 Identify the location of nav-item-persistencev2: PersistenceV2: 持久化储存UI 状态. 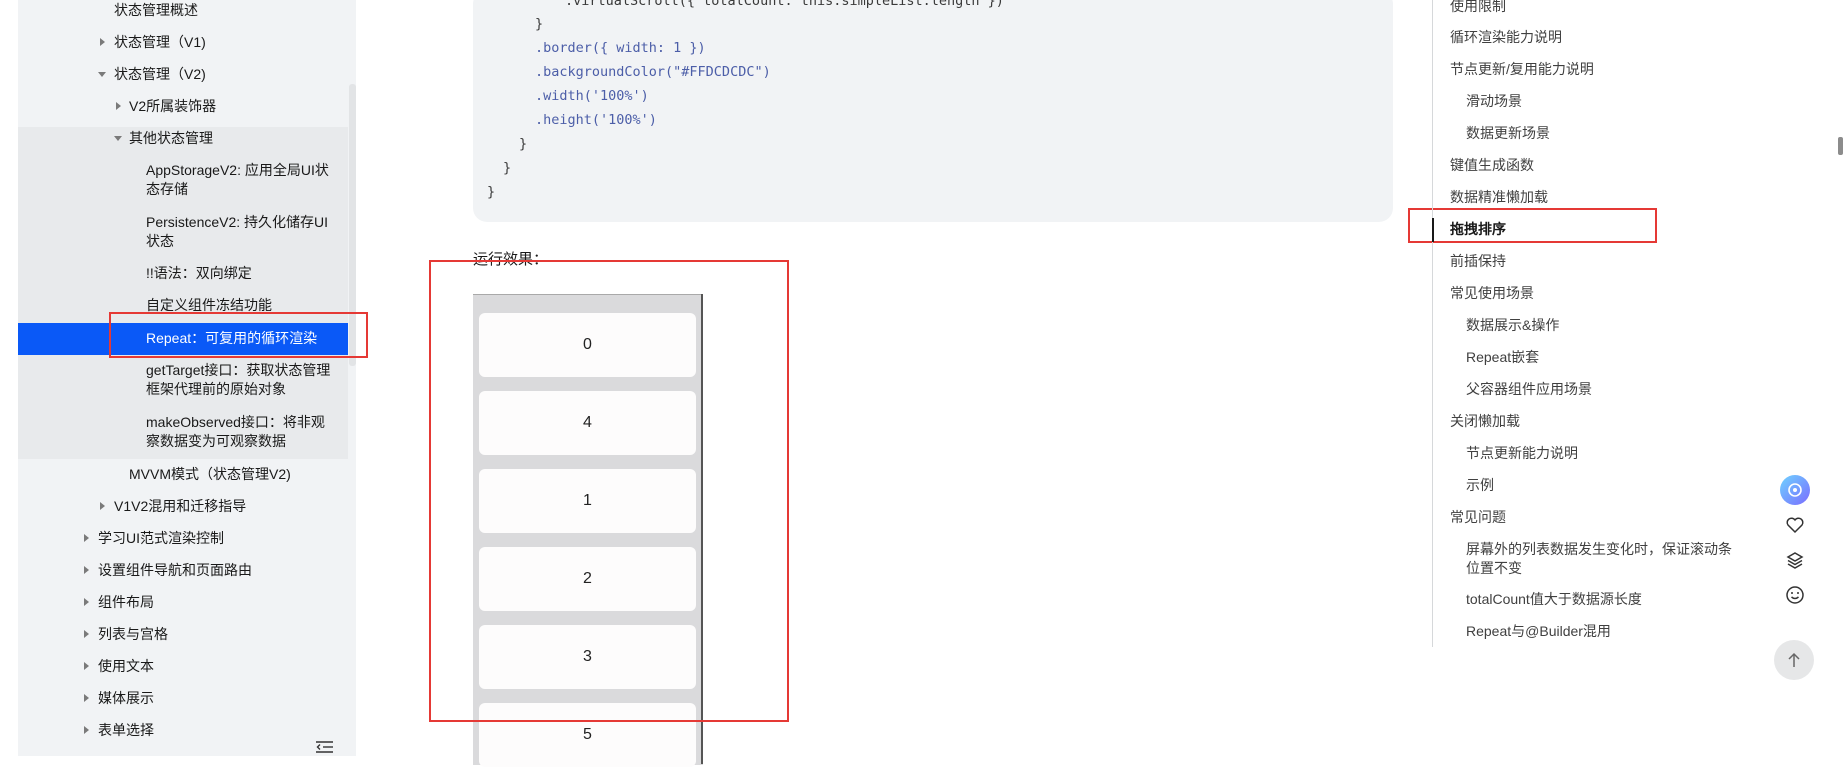
(241, 232).